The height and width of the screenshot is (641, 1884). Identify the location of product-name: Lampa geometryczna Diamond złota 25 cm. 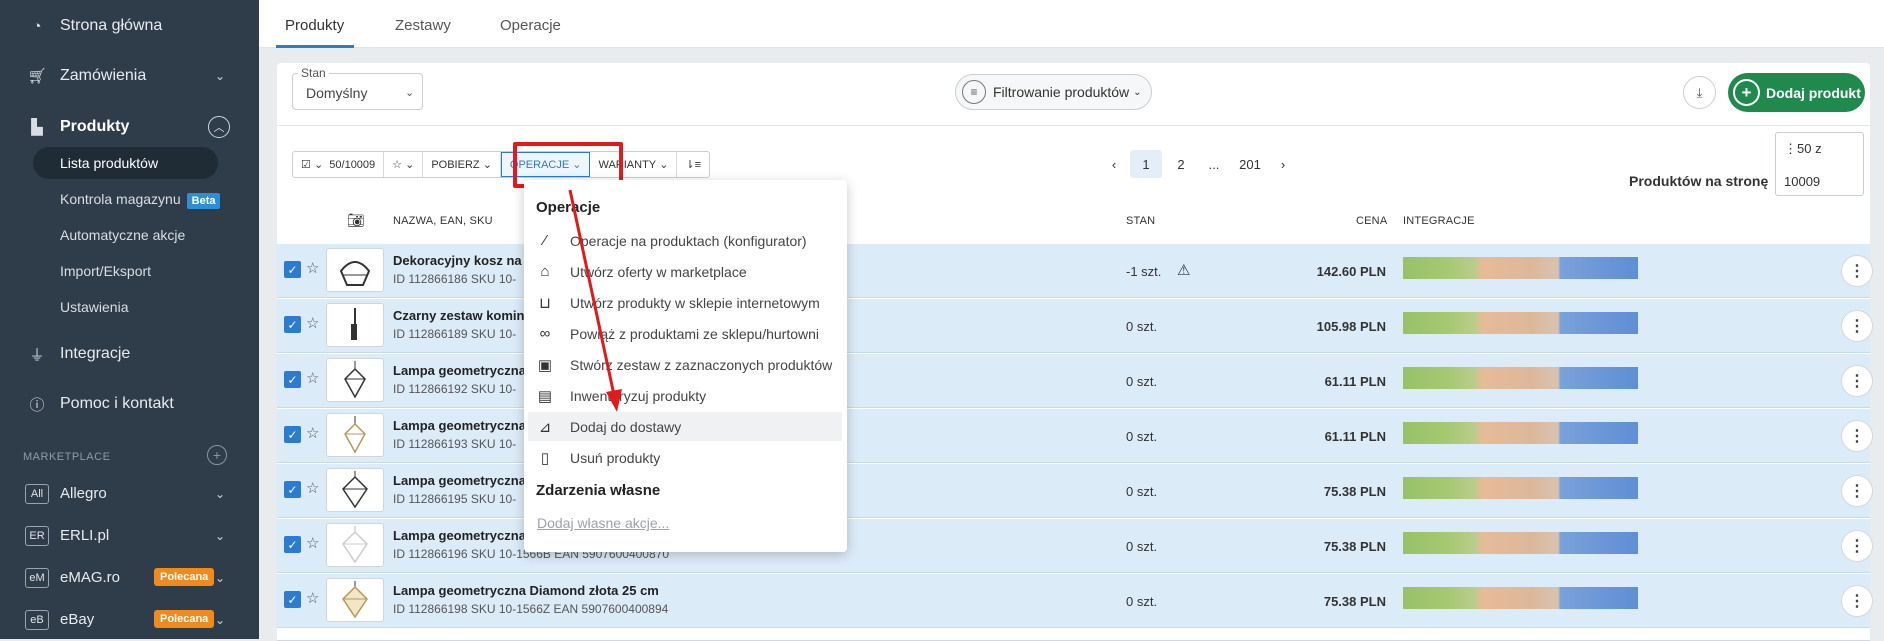
(526, 590).